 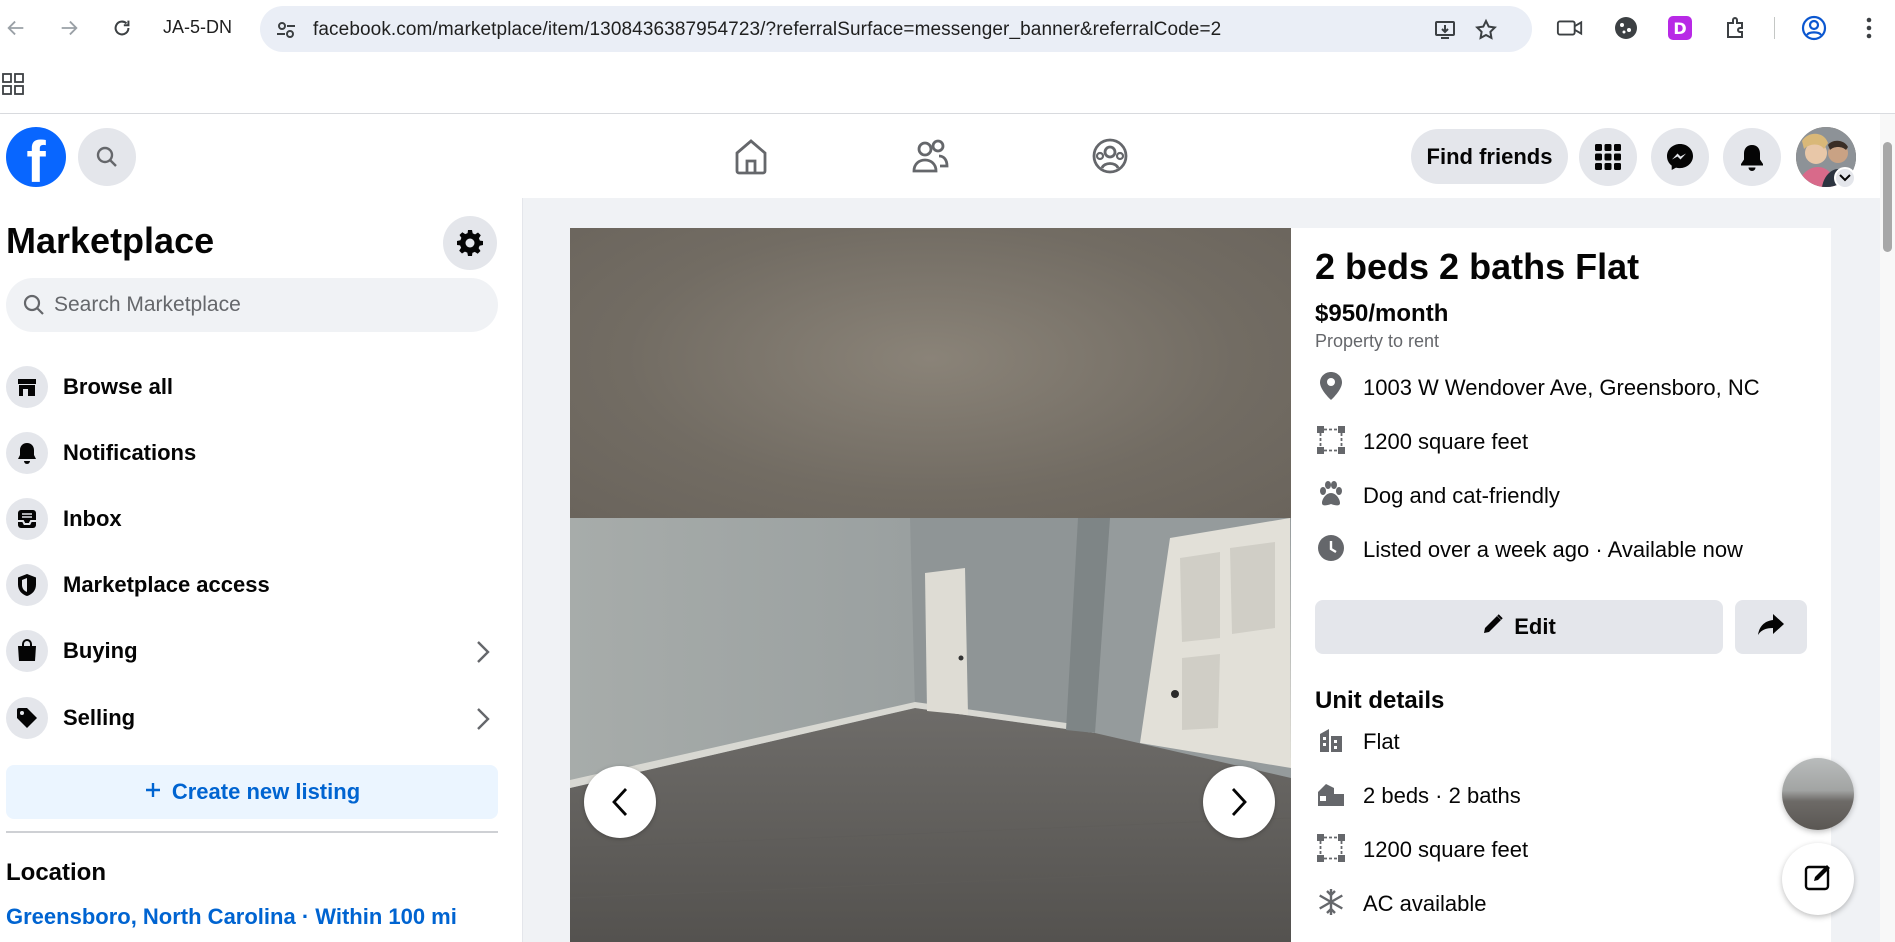 I want to click on create-new-listing-button: Create new listing, so click(x=252, y=792).